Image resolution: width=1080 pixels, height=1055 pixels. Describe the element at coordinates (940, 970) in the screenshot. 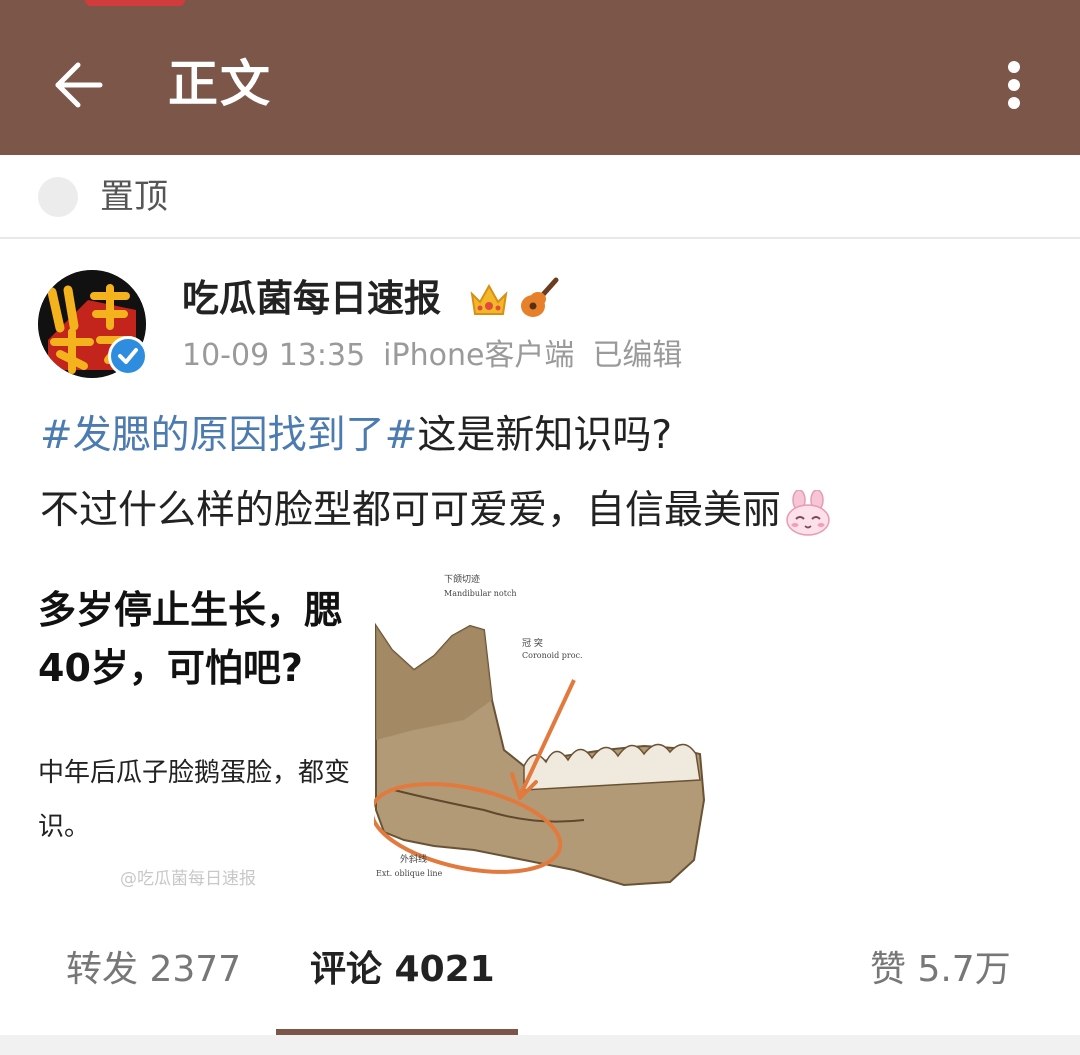

I see `tab-like: 赞 5.7万` at that location.